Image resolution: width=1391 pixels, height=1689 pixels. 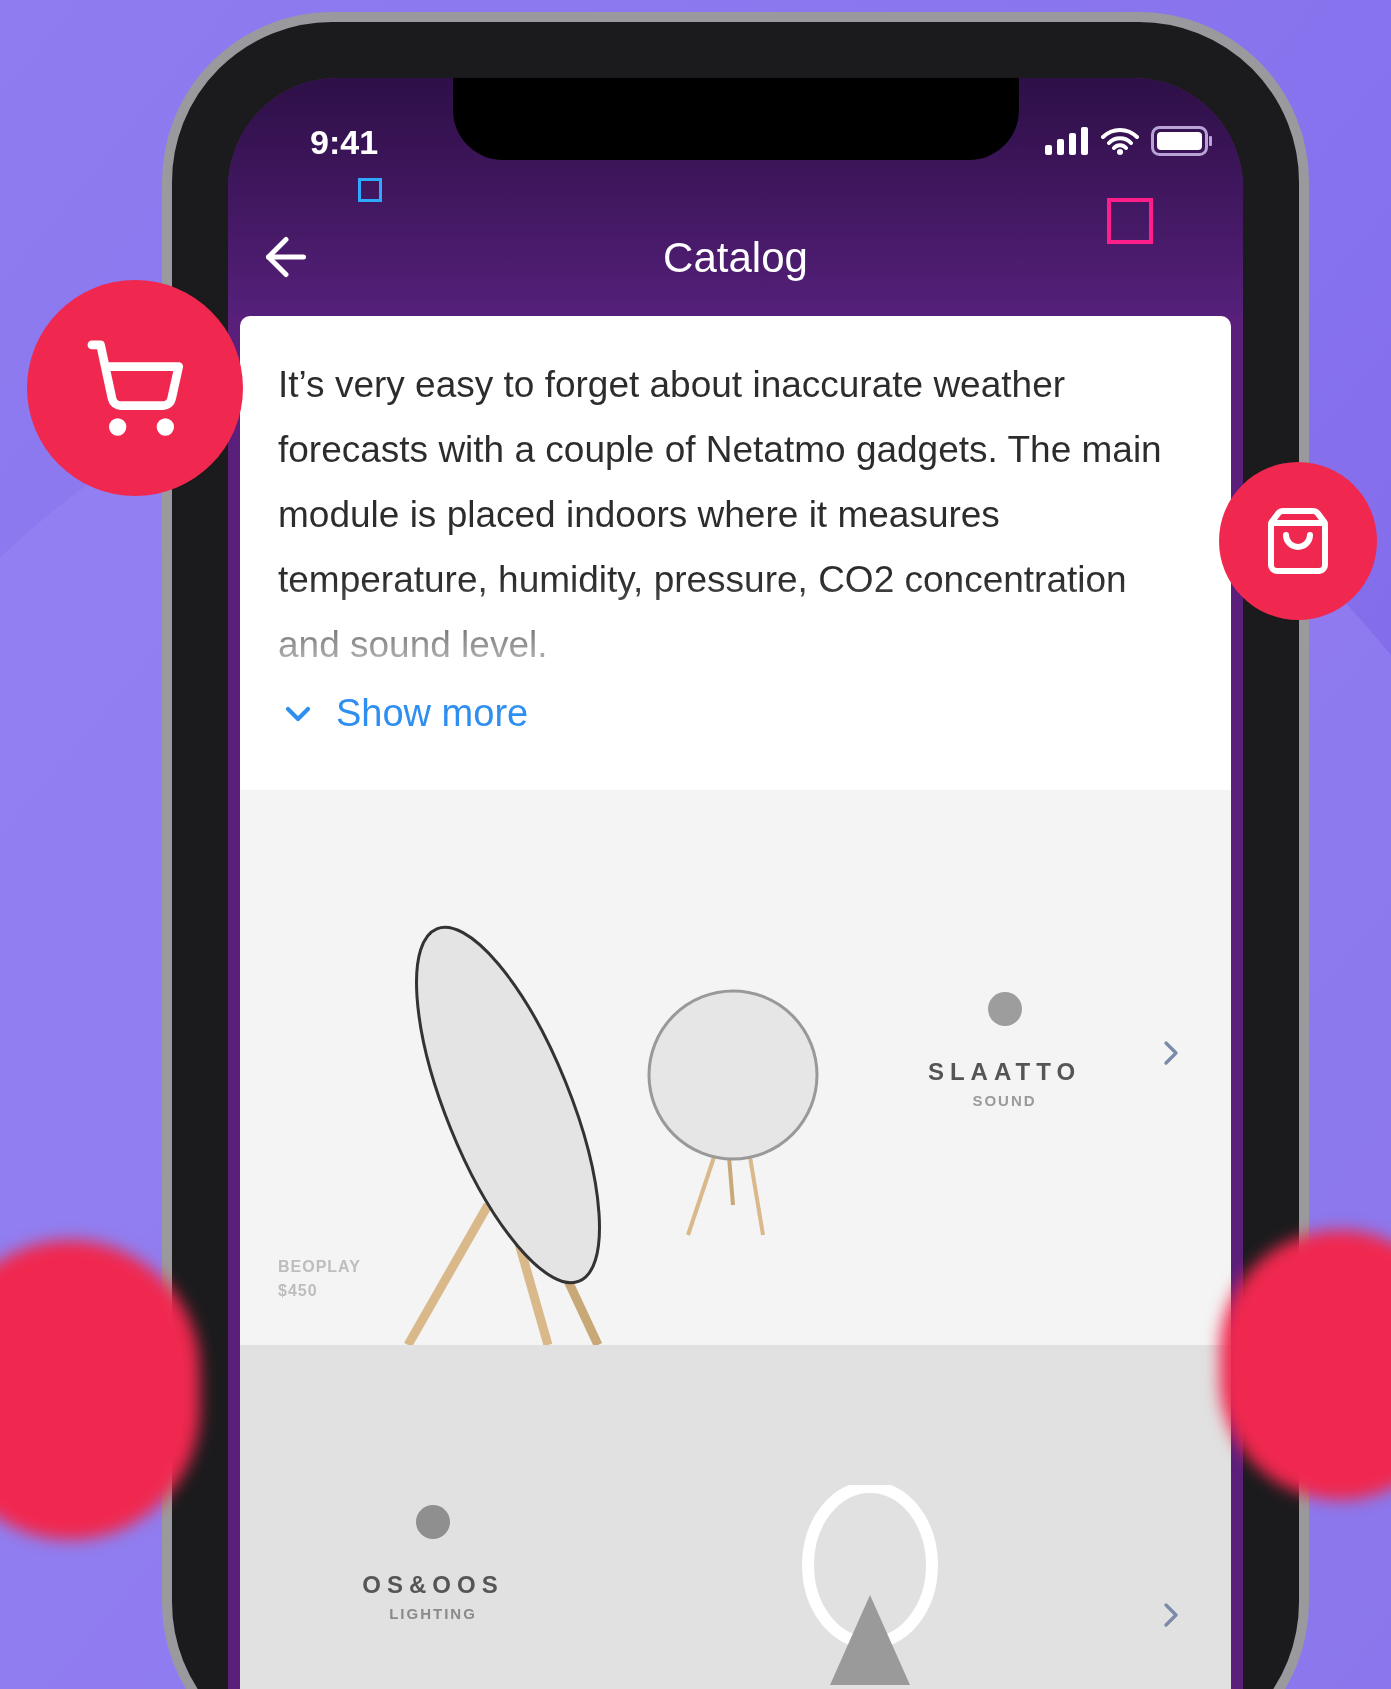 I want to click on product-card: OS&OOS LIGHTING, so click(x=735, y=1517).